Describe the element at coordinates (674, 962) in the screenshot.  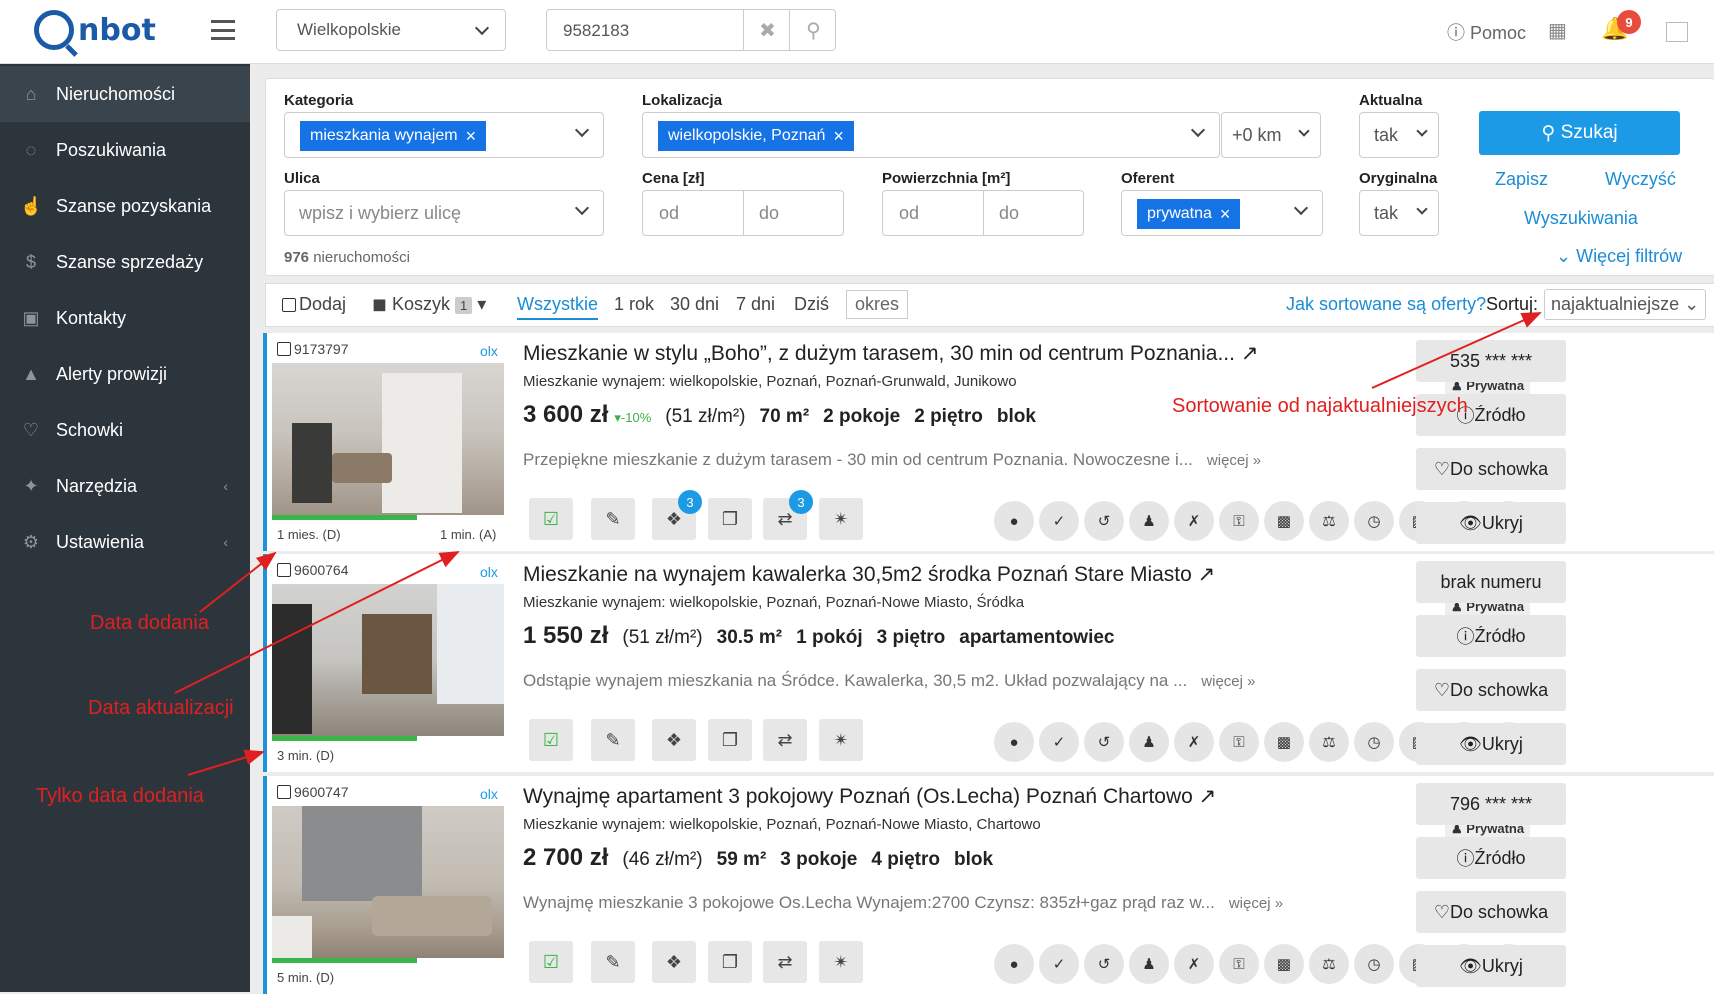
I see `cubes-icon: ❖` at that location.